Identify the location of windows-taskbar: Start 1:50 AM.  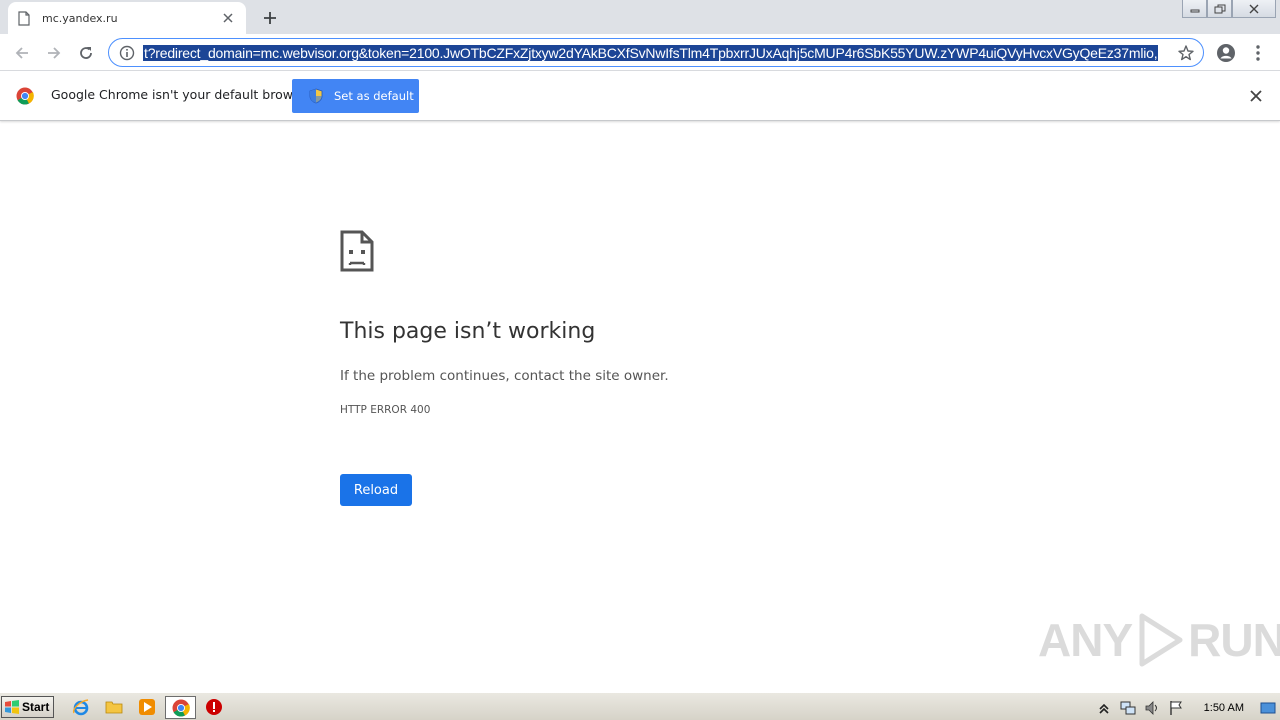
(640, 706).